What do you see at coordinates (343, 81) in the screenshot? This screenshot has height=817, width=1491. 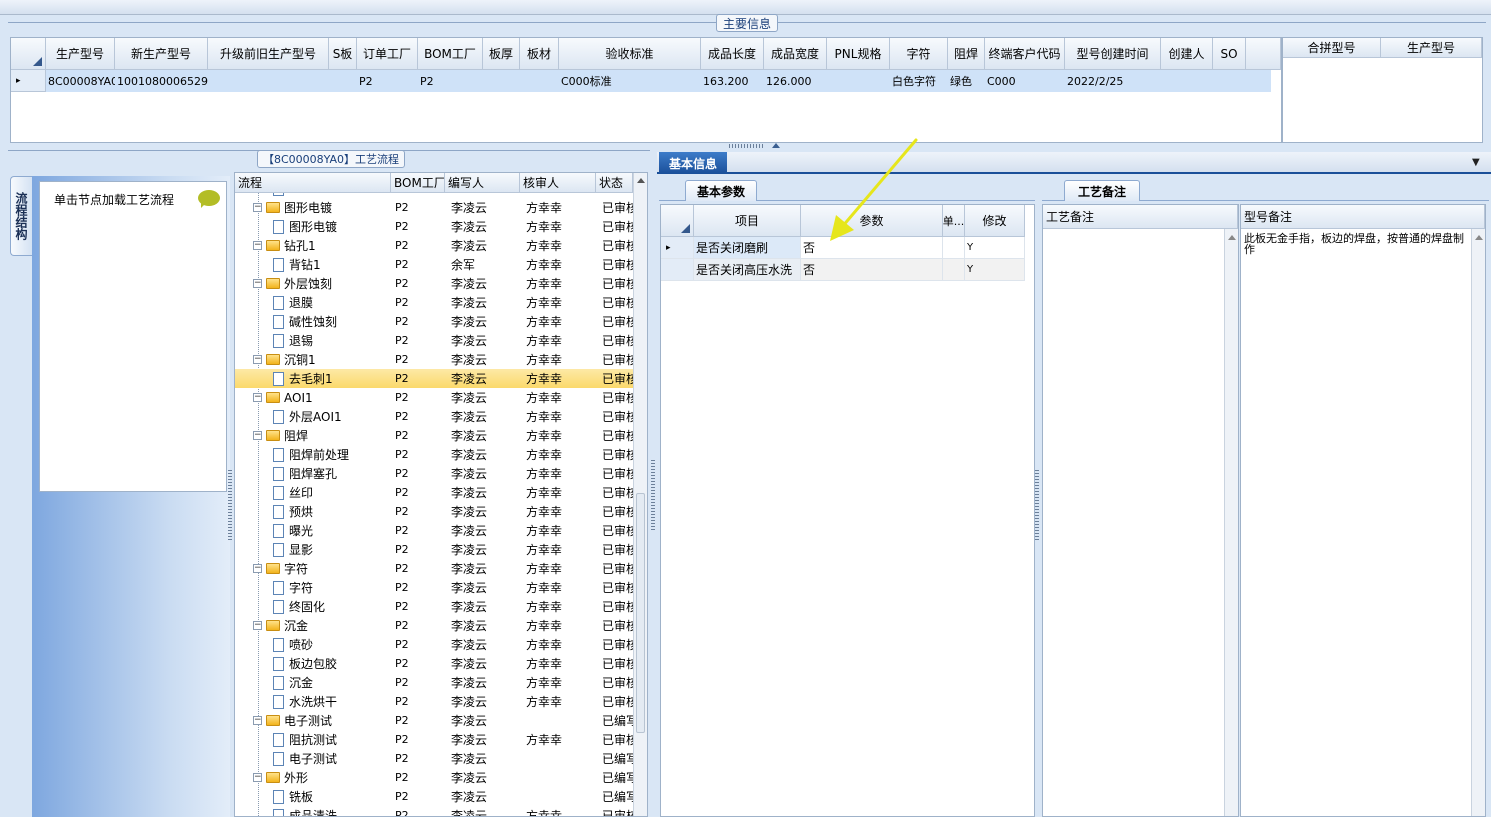 I see `cell-s-board` at bounding box center [343, 81].